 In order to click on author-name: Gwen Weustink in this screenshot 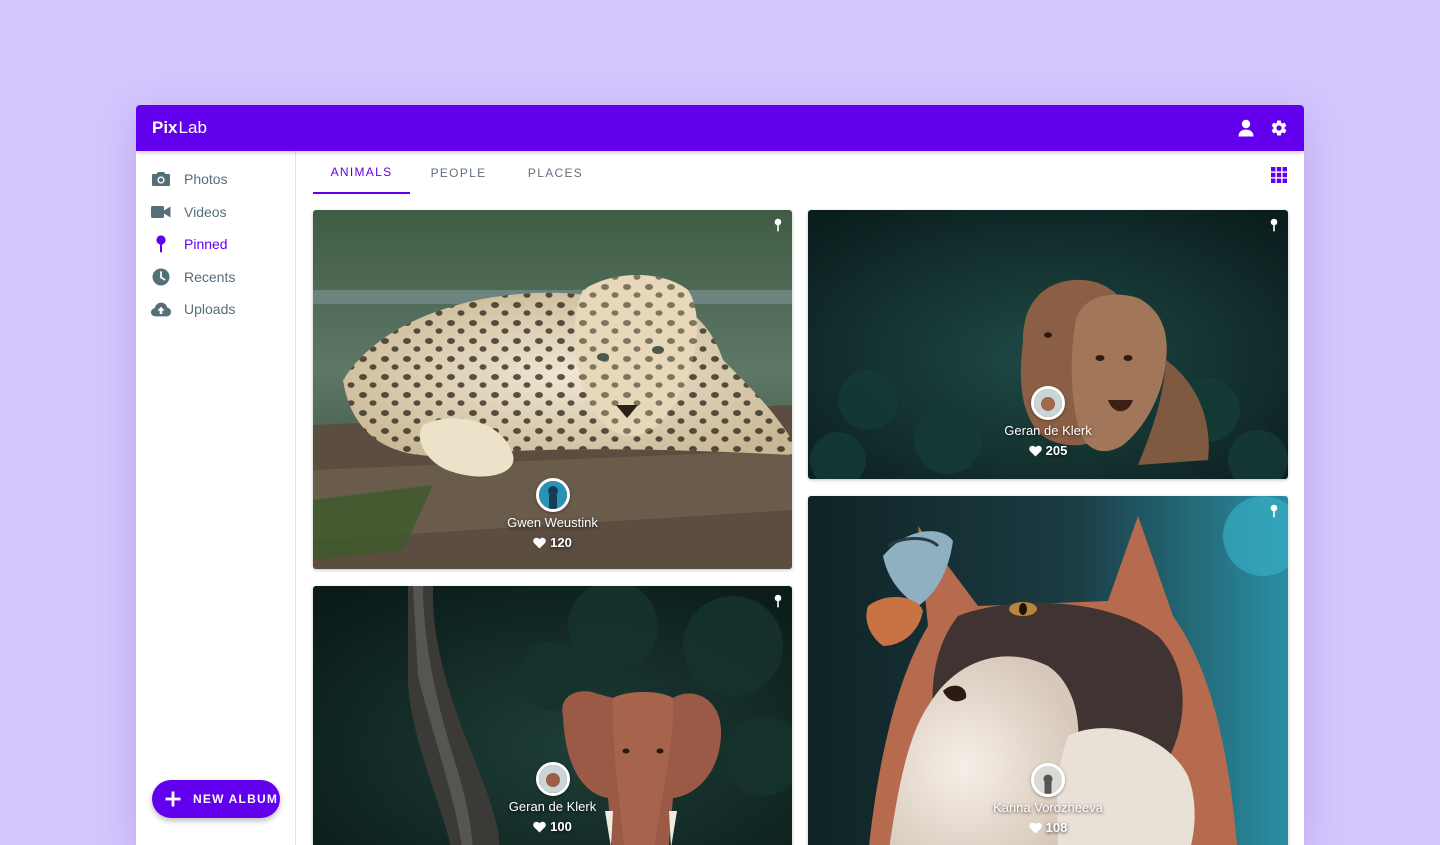, I will do `click(552, 522)`.